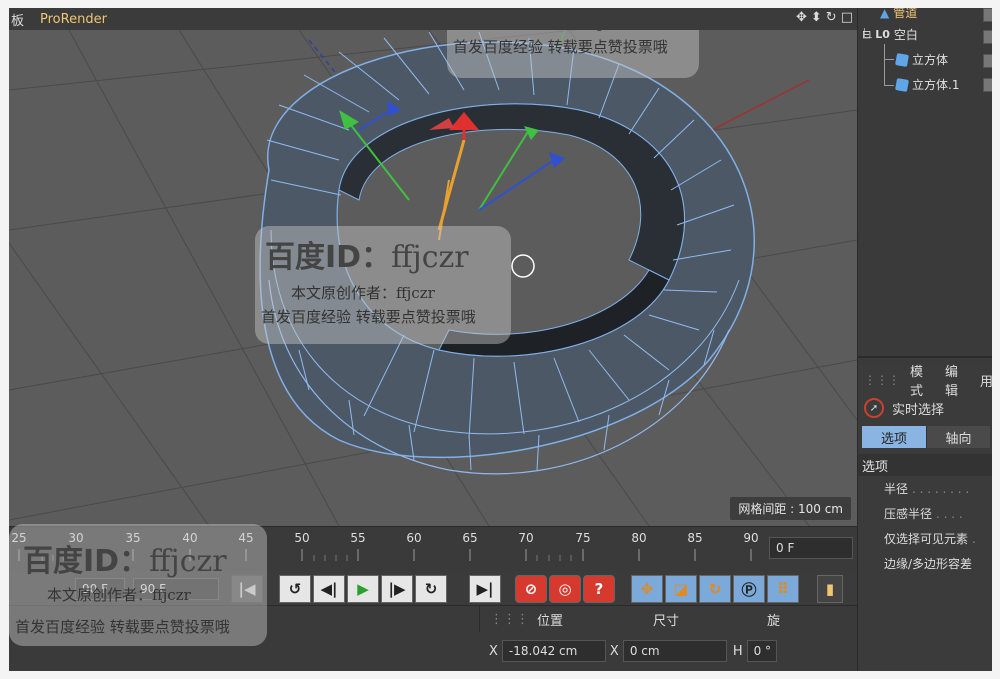  What do you see at coordinates (397, 589) in the screenshot?
I see `next-frame-icon: |▶` at bounding box center [397, 589].